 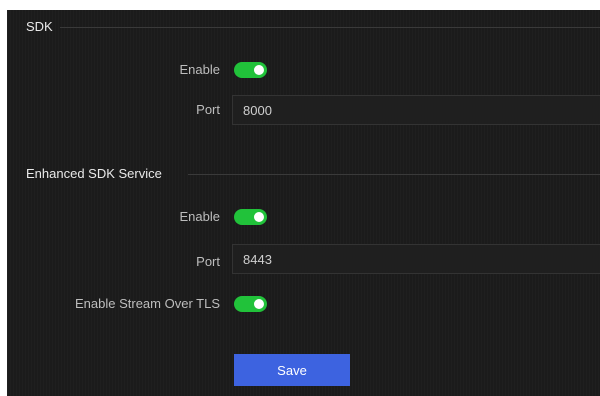 What do you see at coordinates (292, 370) in the screenshot?
I see `save-button: Save` at bounding box center [292, 370].